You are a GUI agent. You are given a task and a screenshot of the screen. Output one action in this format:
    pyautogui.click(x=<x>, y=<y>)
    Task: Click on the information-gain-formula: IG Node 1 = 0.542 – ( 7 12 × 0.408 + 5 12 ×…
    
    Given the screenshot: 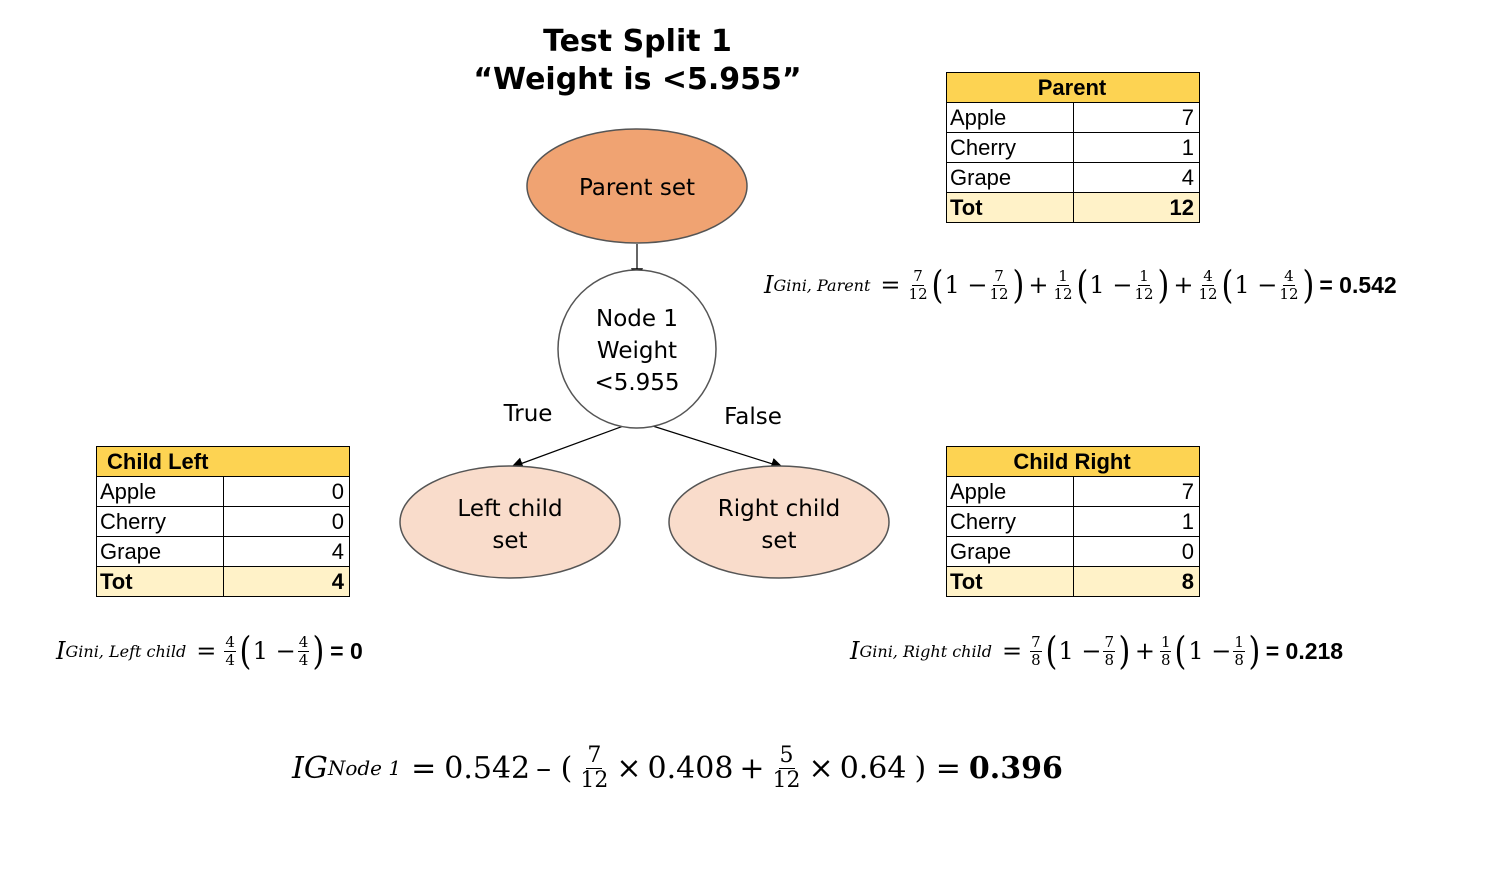 What is the action you would take?
    pyautogui.click(x=677, y=767)
    